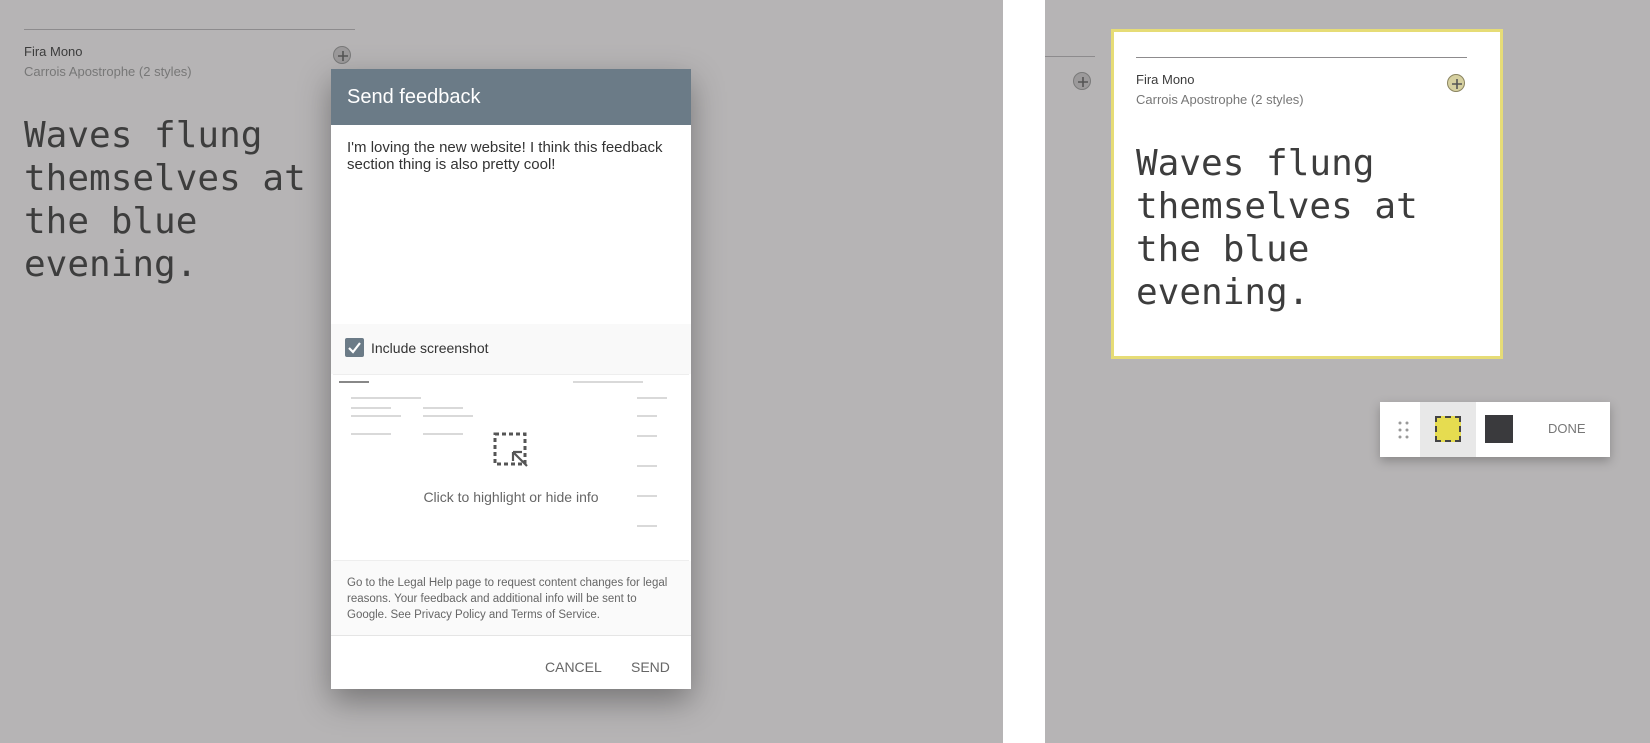  I want to click on include-screenshot-row: Include screenshot, so click(511, 349).